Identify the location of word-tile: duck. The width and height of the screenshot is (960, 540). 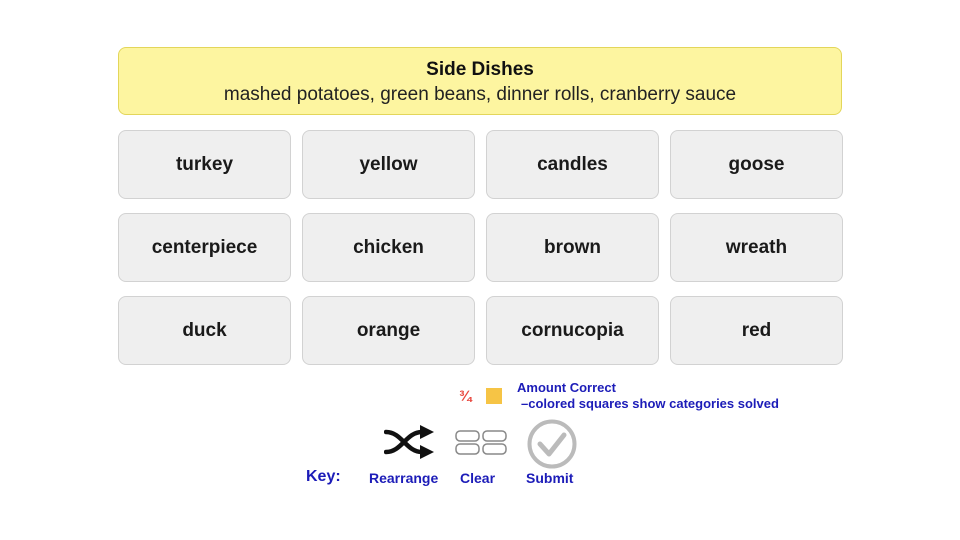
(204, 330).